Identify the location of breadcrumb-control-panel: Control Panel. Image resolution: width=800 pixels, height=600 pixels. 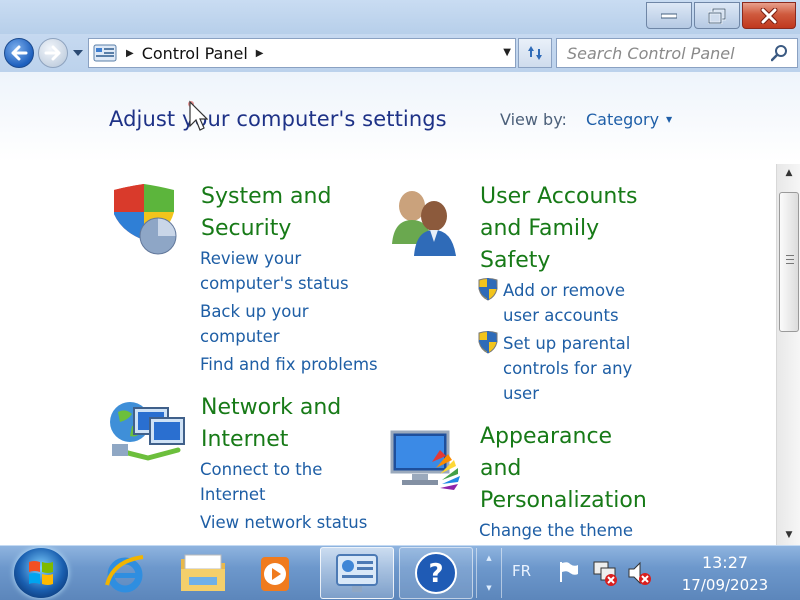
(195, 53).